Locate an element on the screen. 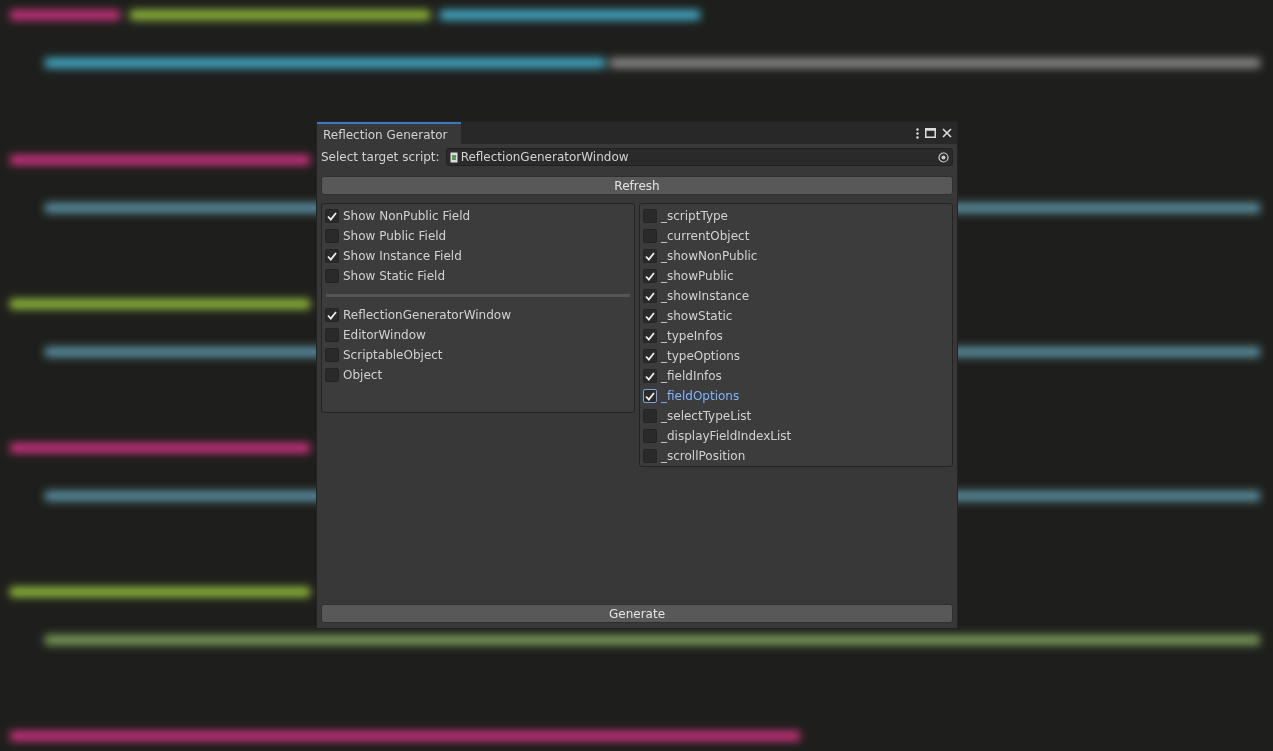 This screenshot has height=751, width=1273. checkbox-label: _fieldInfos is located at coordinates (691, 376).